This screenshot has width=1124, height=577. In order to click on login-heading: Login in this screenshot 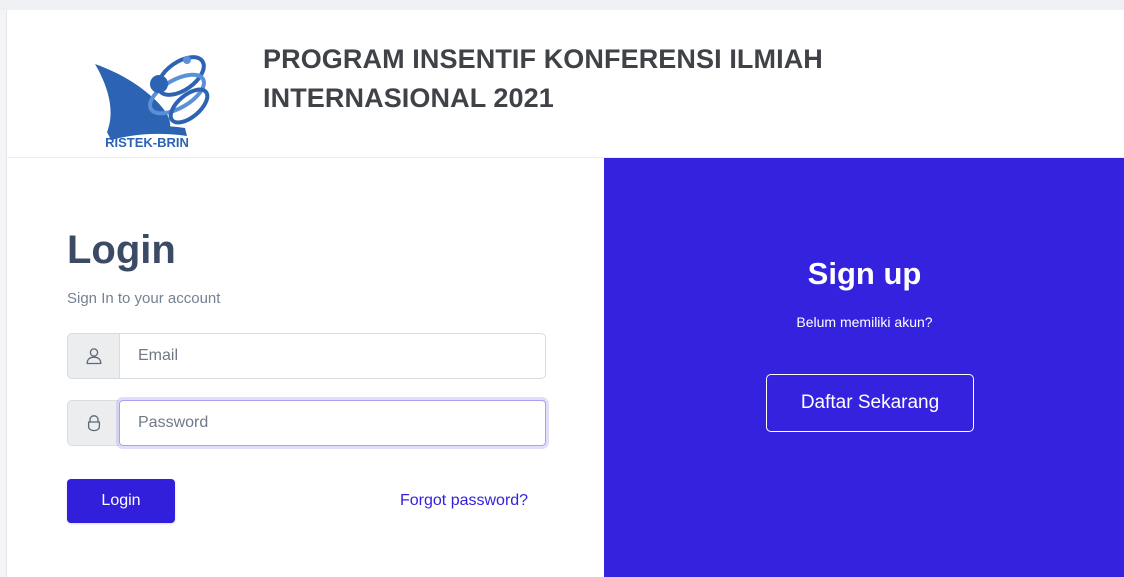, I will do `click(121, 250)`.